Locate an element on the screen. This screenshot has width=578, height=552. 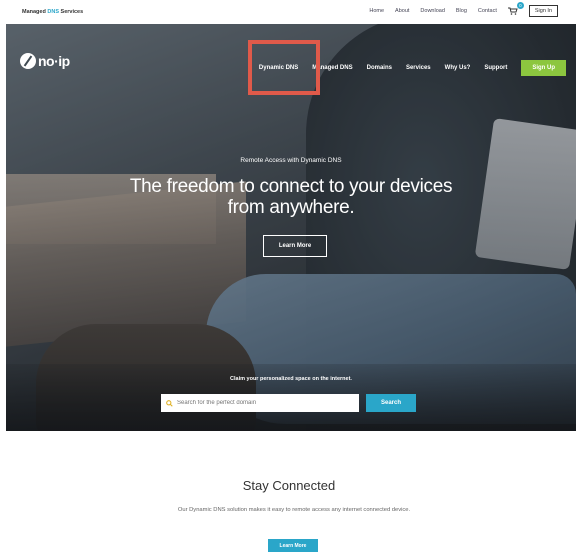
brand-accent: DNS is located at coordinates (53, 12).